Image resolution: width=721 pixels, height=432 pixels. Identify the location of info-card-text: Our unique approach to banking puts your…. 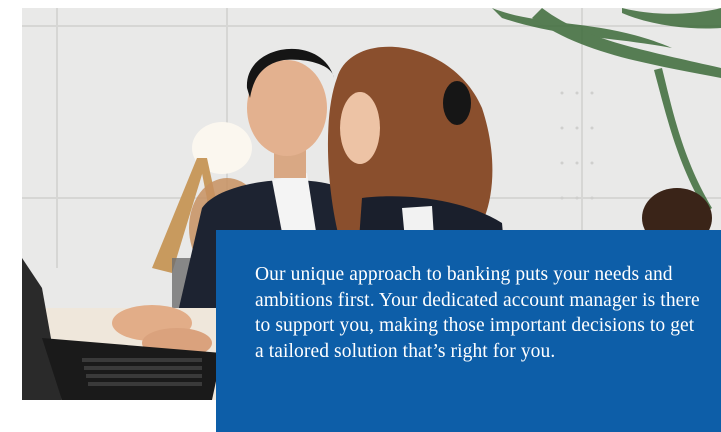
(477, 313).